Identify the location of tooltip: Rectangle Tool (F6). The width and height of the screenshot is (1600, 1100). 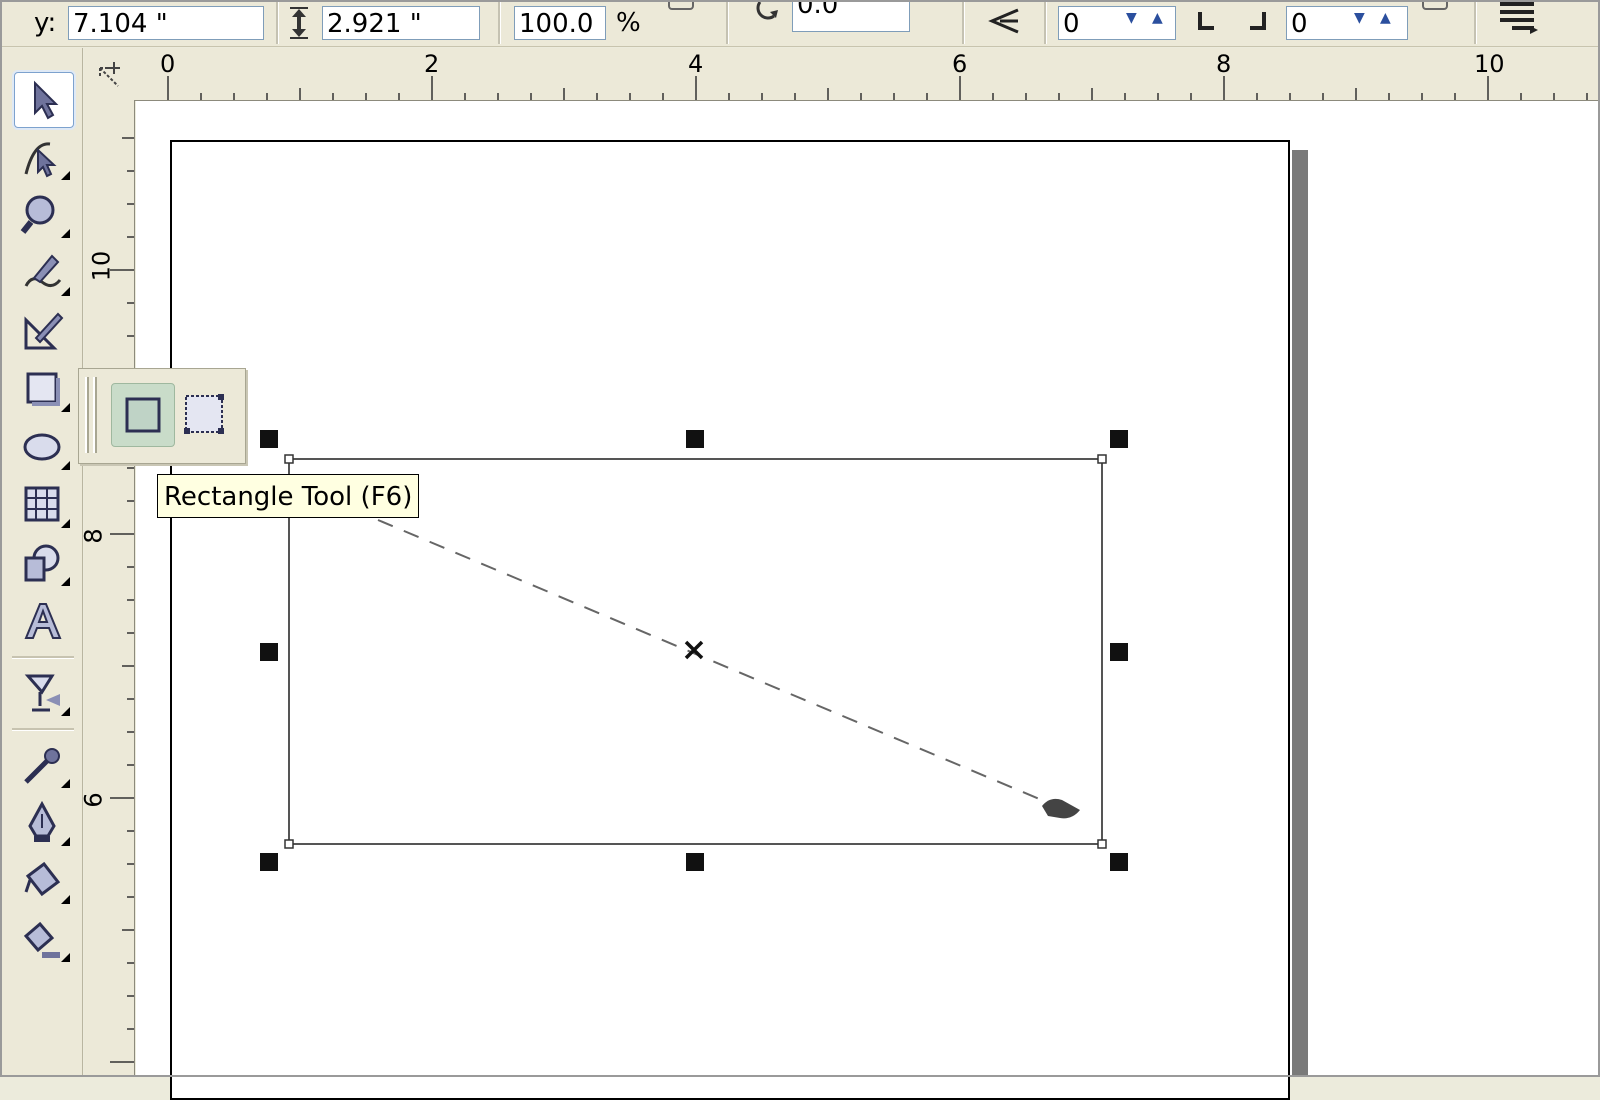
(288, 496).